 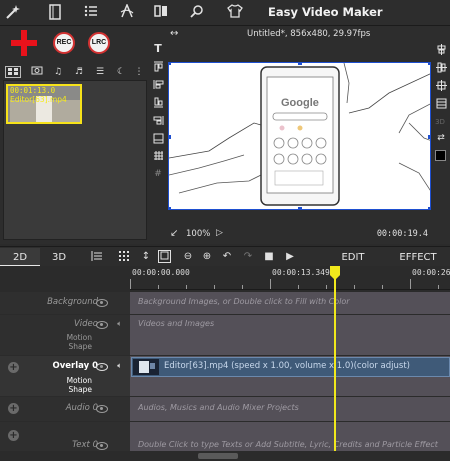 I want to click on align-bottom-icon, so click(x=158, y=103).